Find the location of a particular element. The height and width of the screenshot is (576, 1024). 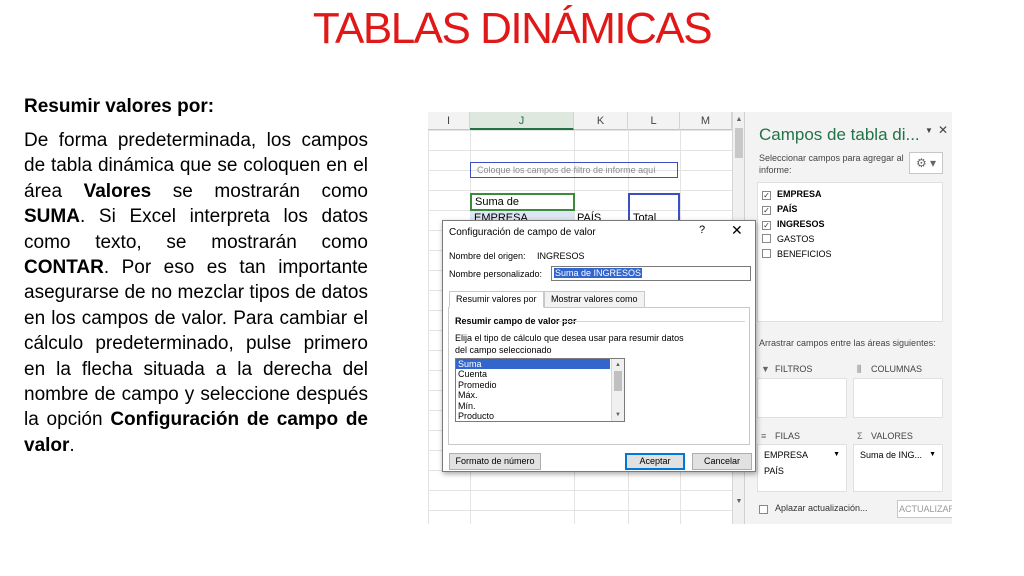

filter-icon: ▼ is located at coordinates (765, 369).